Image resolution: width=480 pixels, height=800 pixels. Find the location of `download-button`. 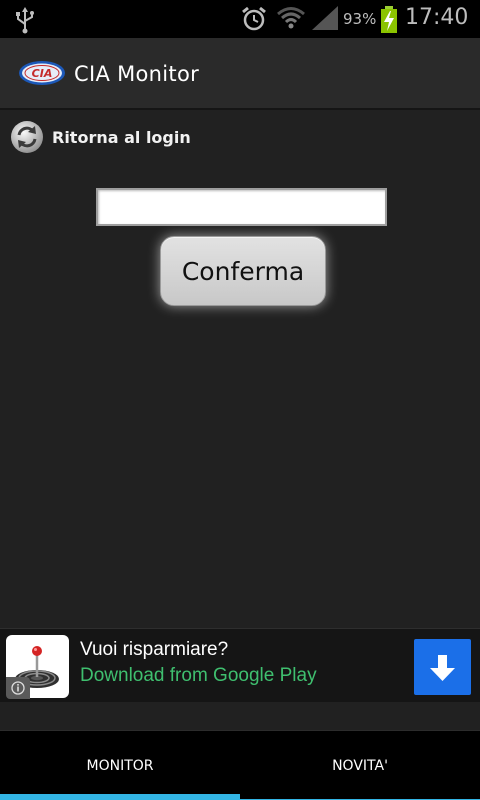

download-button is located at coordinates (442, 667).